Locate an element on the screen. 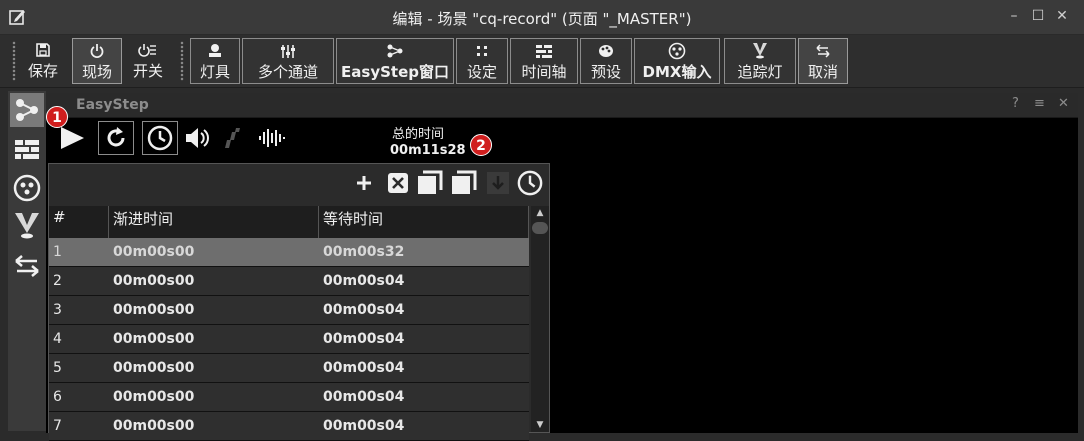  table-row: 3 00m00s00 00m00s04 is located at coordinates (289, 310).